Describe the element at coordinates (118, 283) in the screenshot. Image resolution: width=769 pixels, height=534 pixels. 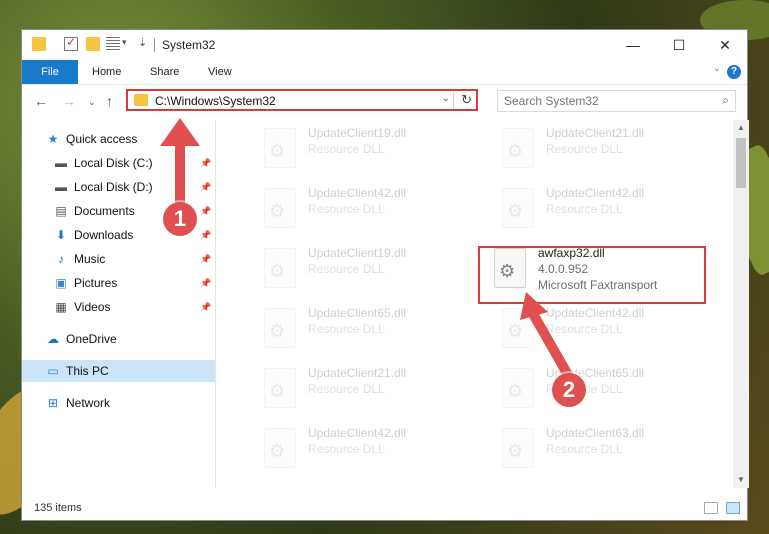
I see `sidebar-item: ▣ Pictures 📌` at that location.